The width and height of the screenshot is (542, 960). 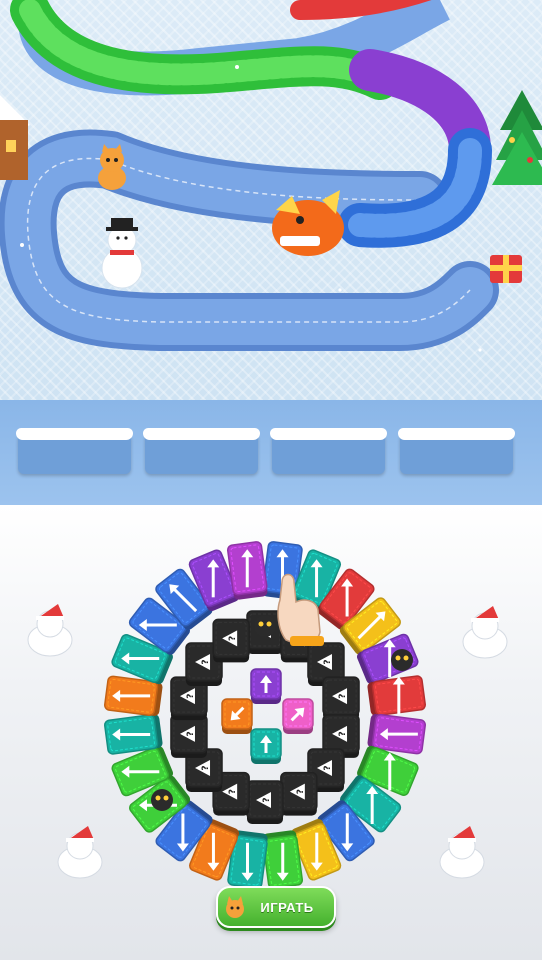 What do you see at coordinates (235, 907) in the screenshot?
I see `cat-icon` at bounding box center [235, 907].